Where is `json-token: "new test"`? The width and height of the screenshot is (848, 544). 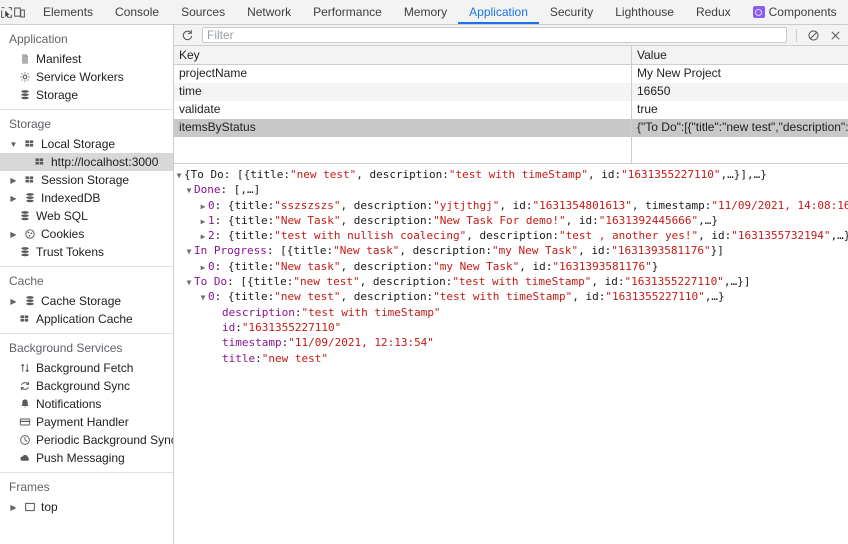
json-token: "new test" is located at coordinates (307, 297).